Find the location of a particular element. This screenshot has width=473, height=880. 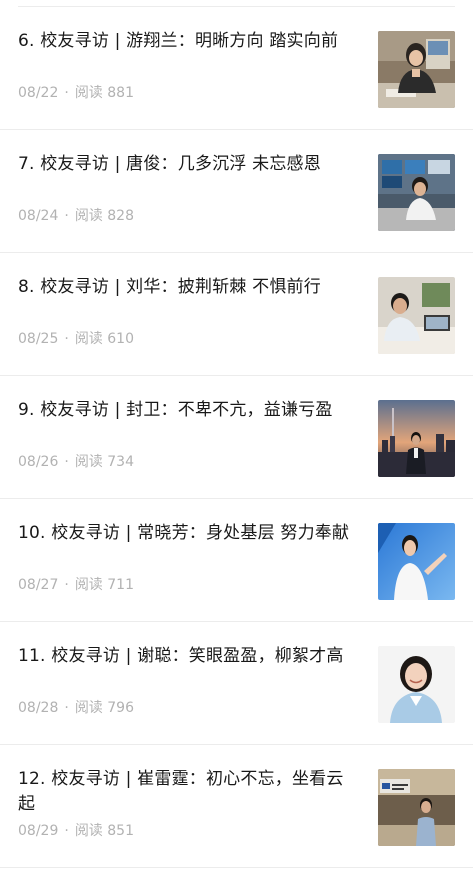

article-date: 08/24 is located at coordinates (38, 216).